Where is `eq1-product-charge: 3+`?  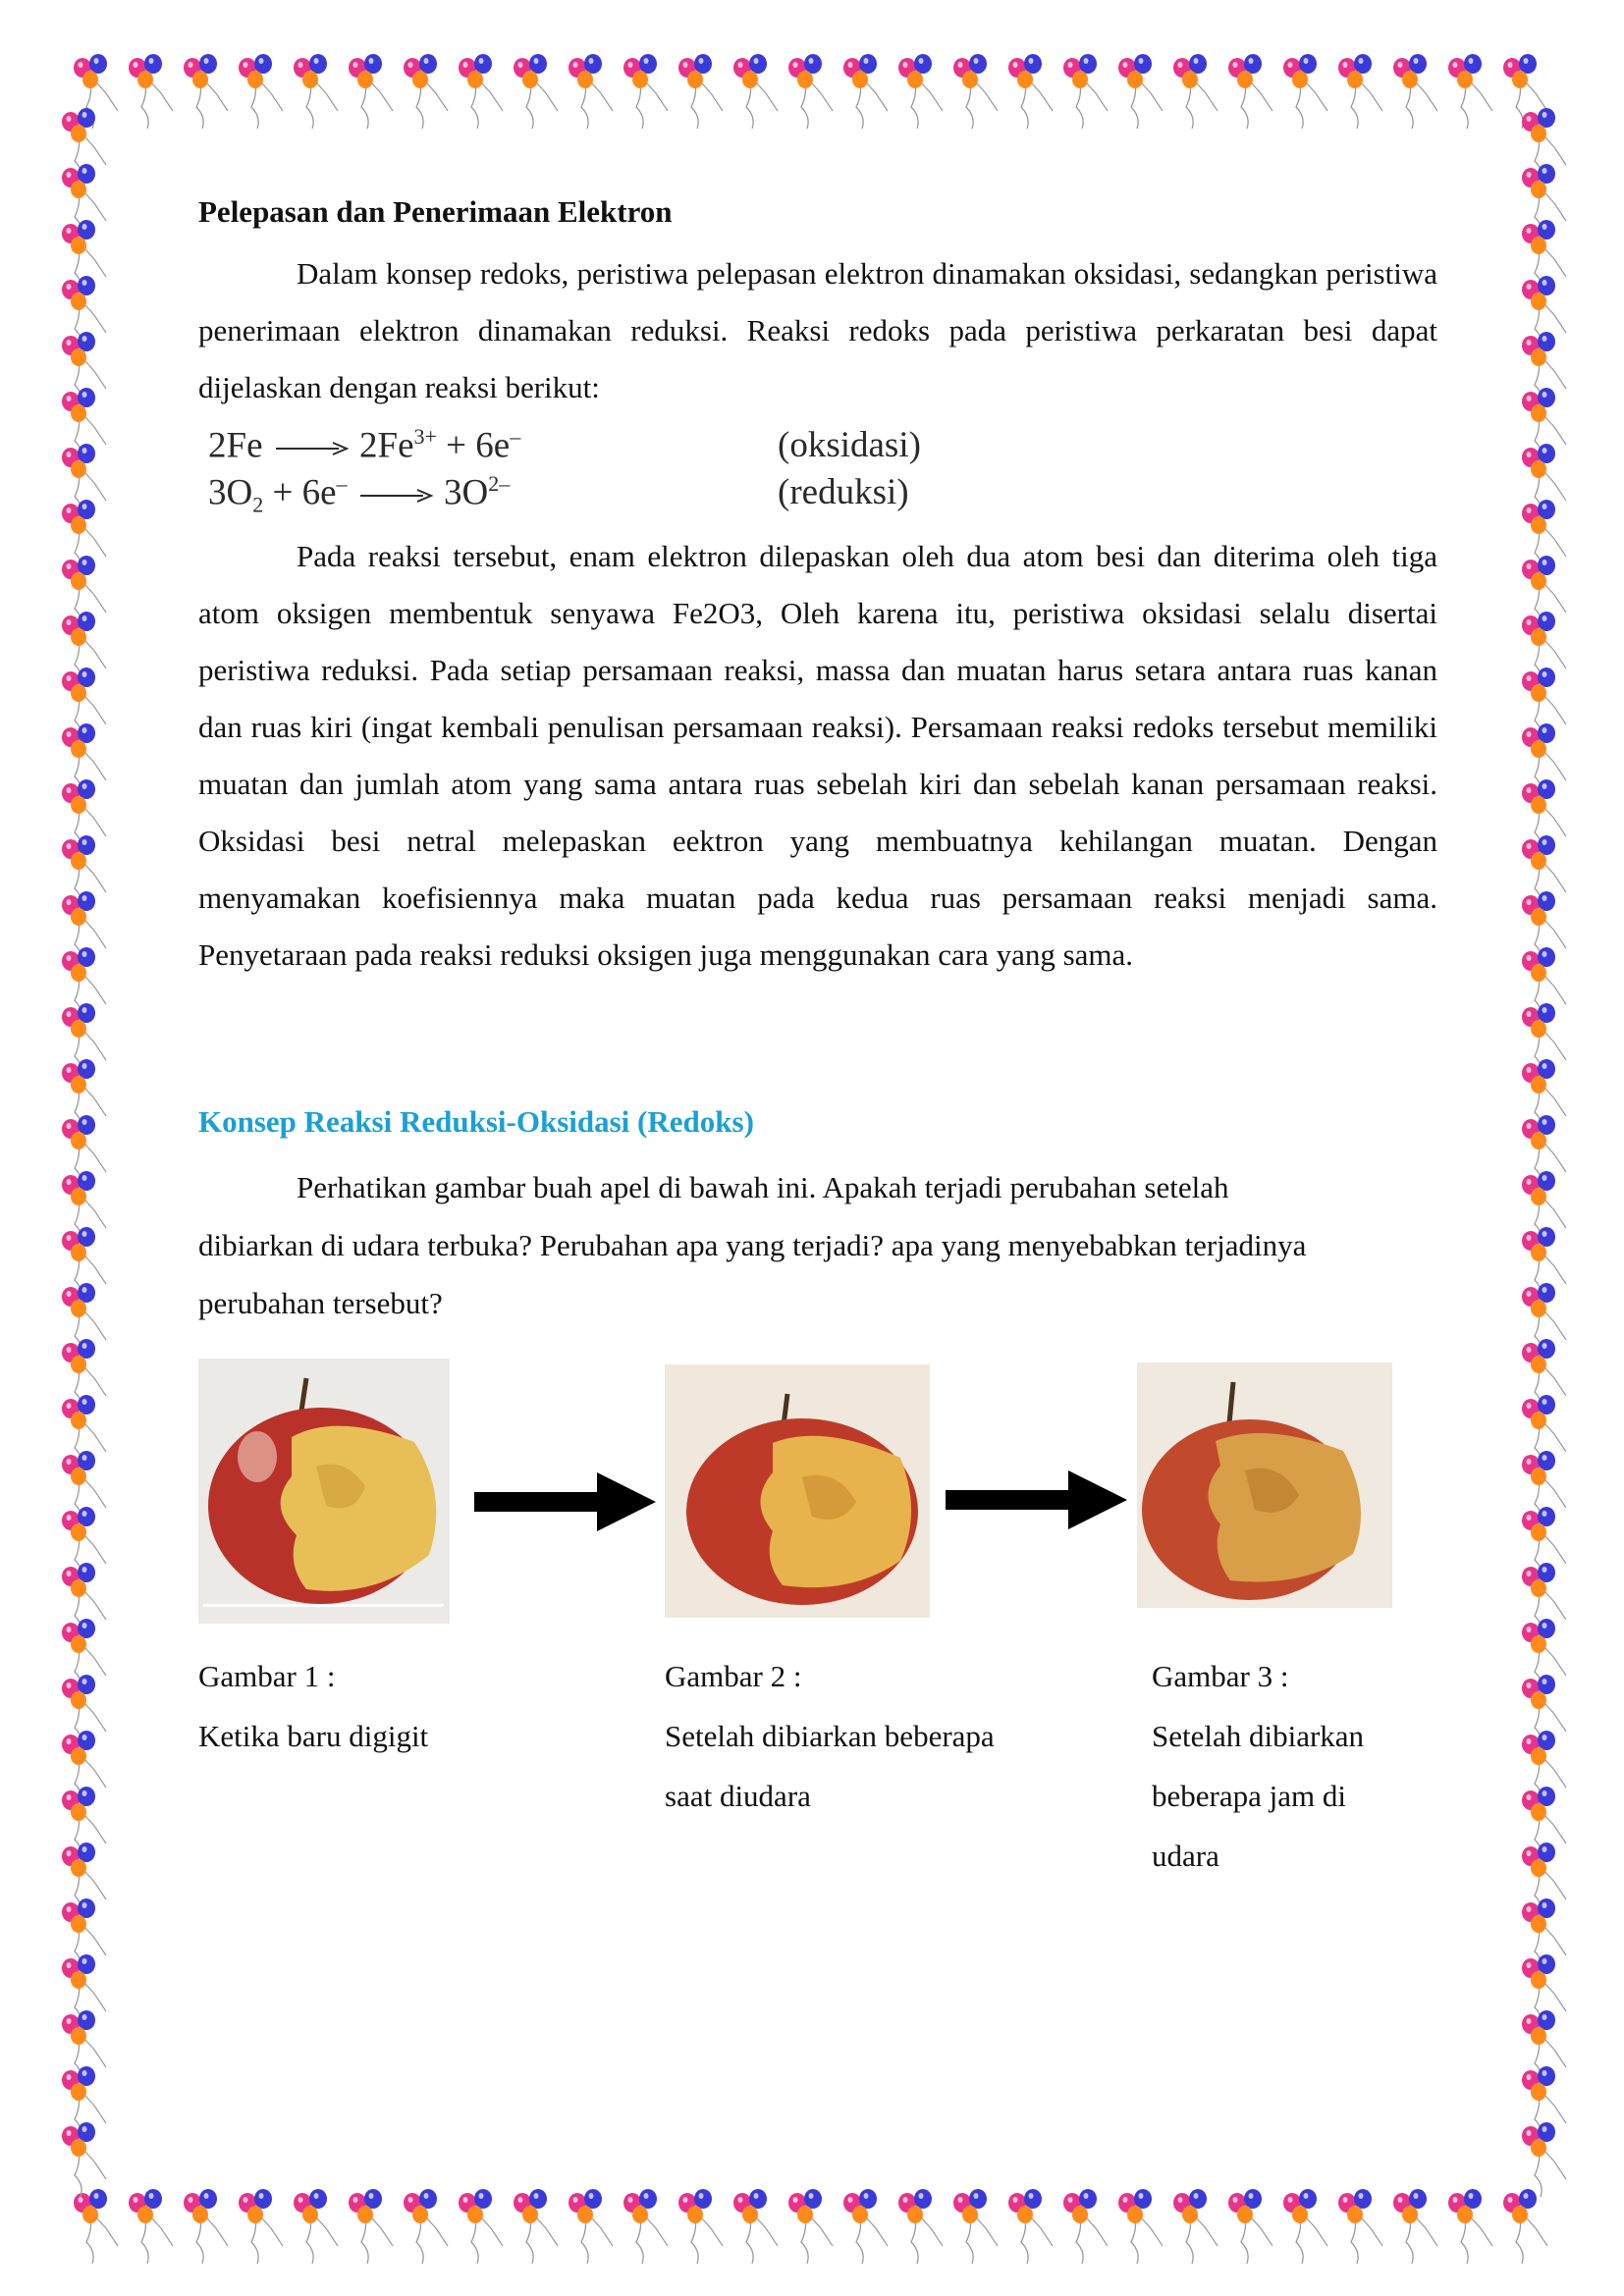 eq1-product-charge: 3+ is located at coordinates (425, 436).